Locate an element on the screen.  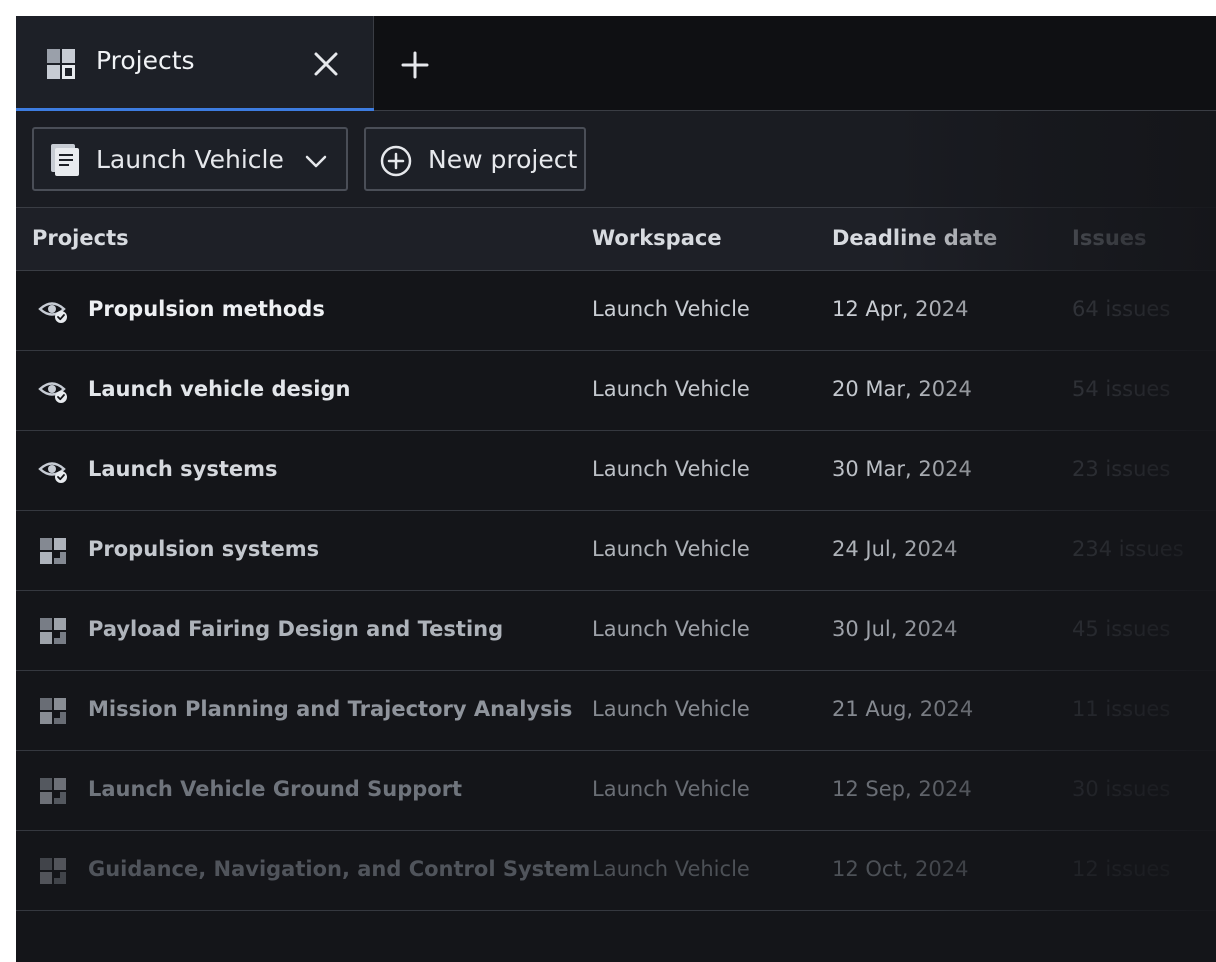
project-name: Guidance, Navigation, and Control System is located at coordinates (339, 869).